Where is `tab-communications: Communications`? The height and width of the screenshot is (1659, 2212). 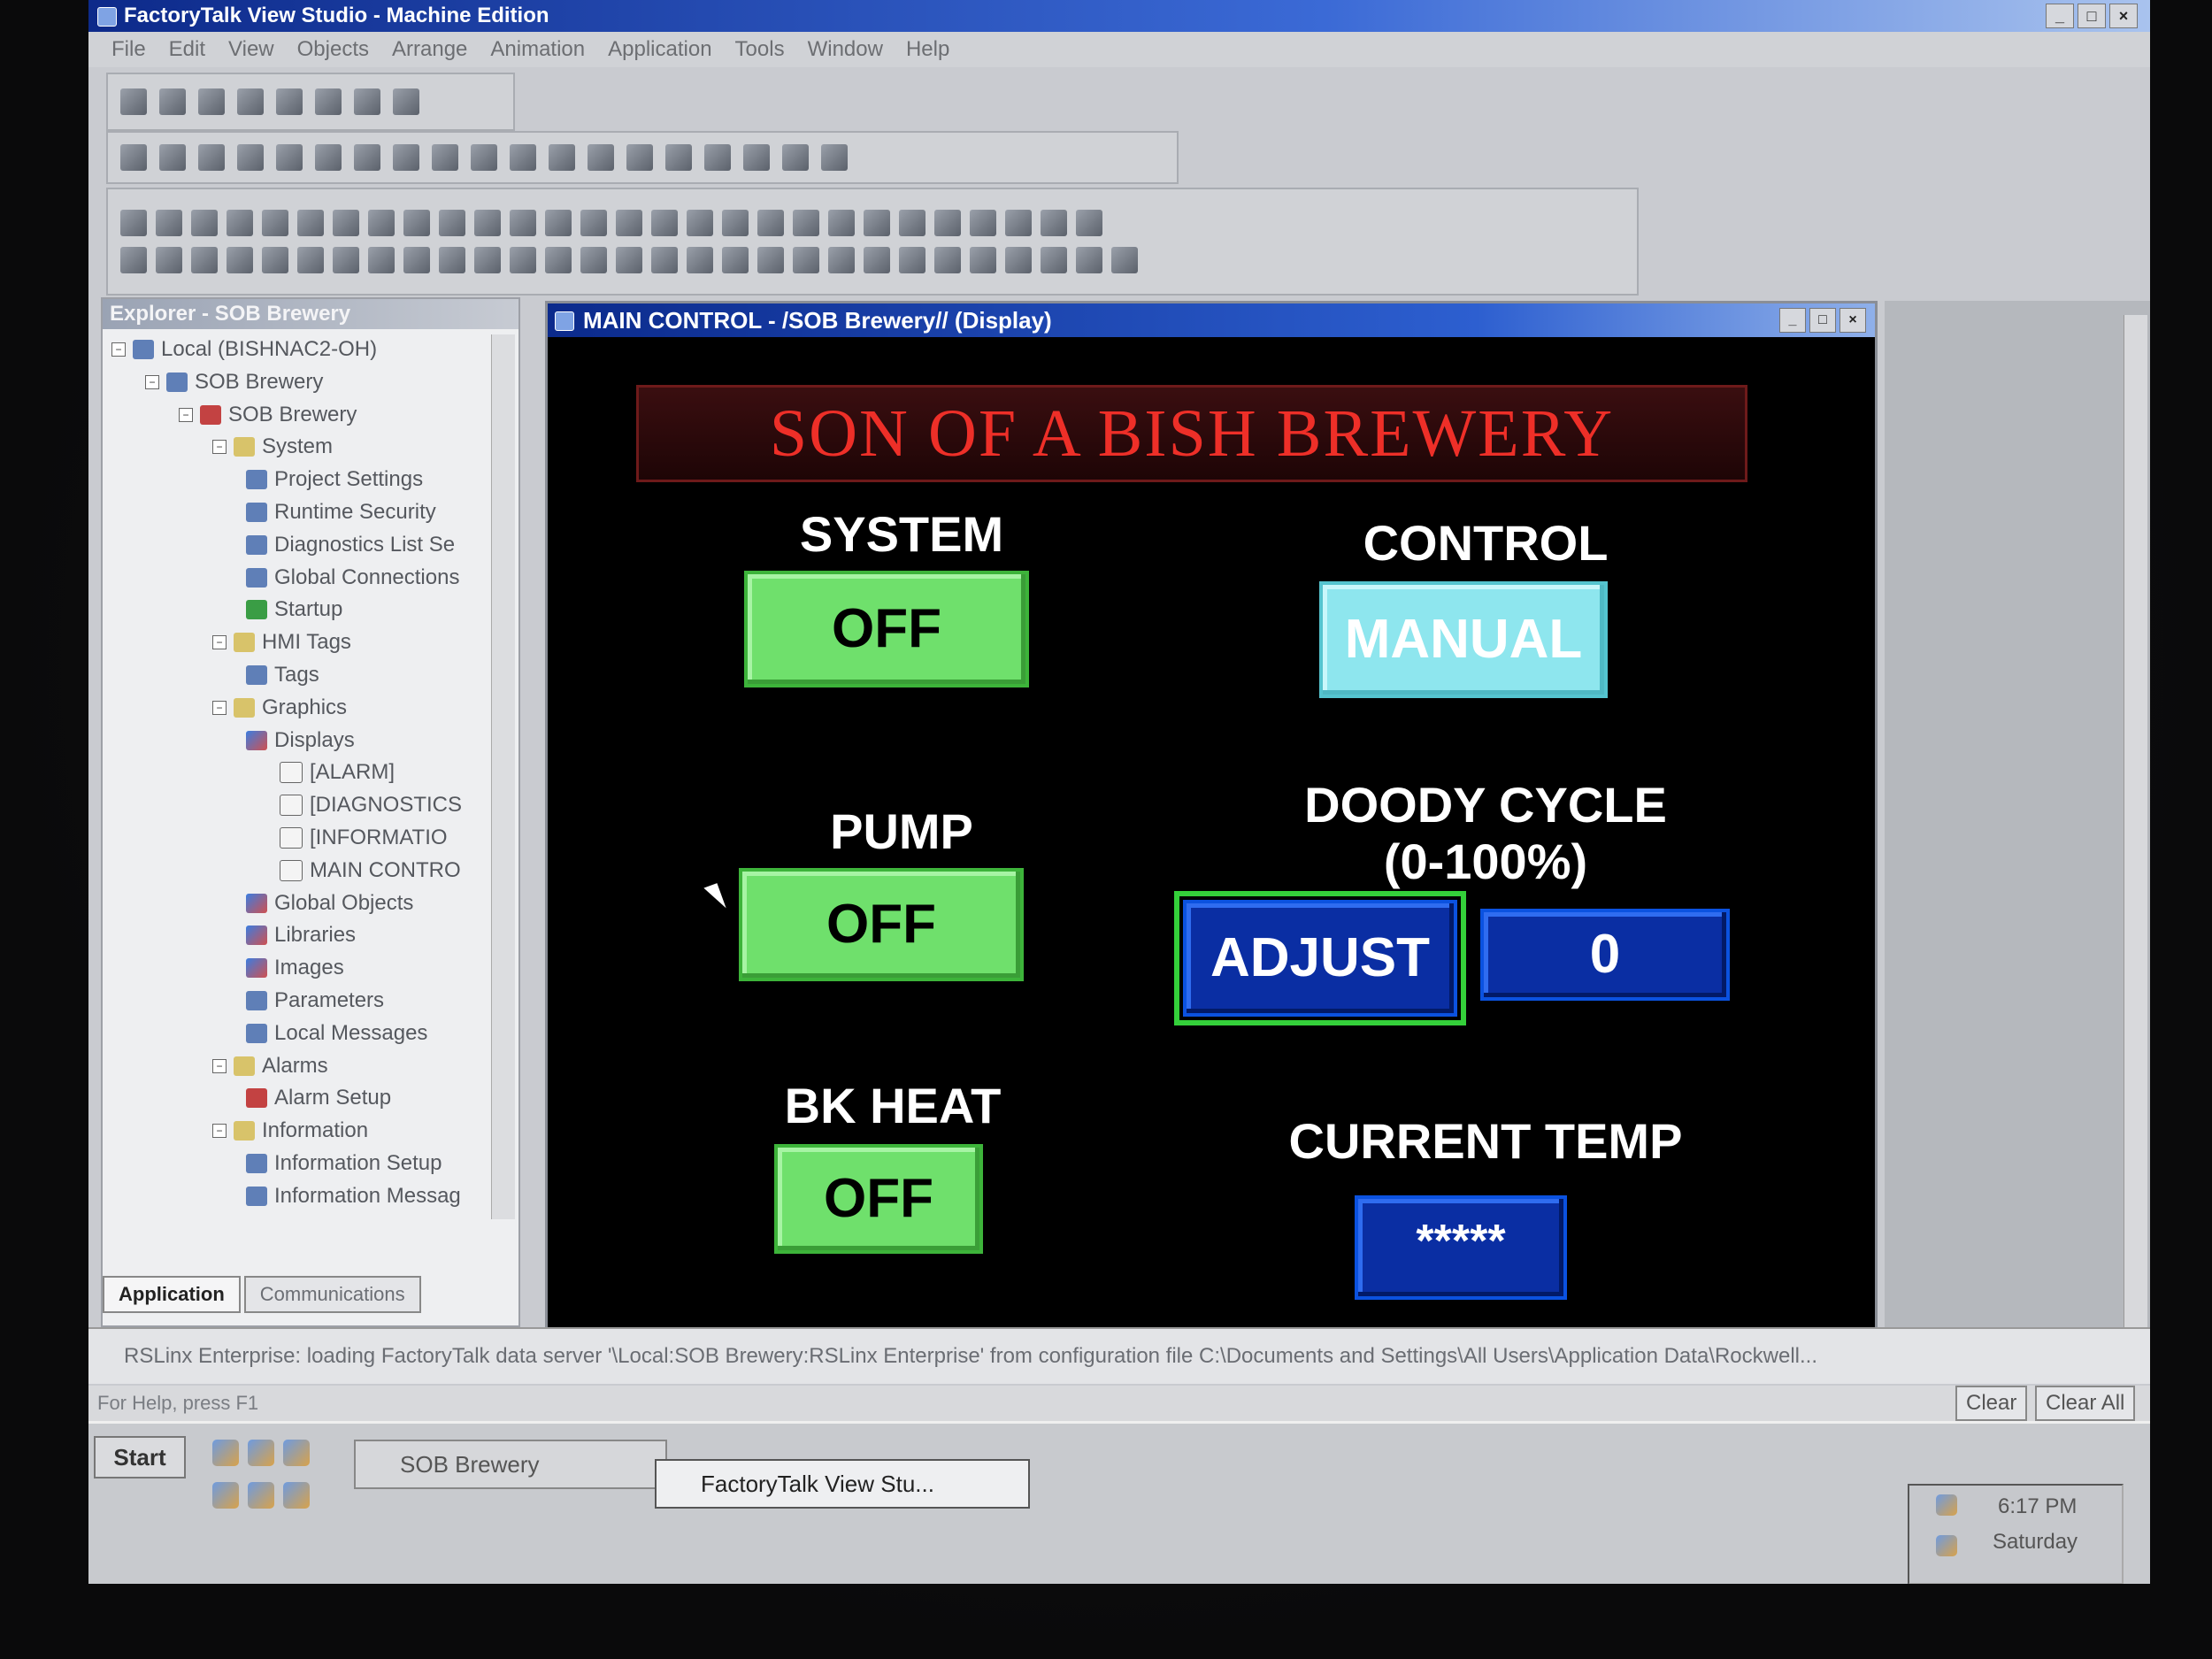
tab-communications: Communications is located at coordinates (332, 1295).